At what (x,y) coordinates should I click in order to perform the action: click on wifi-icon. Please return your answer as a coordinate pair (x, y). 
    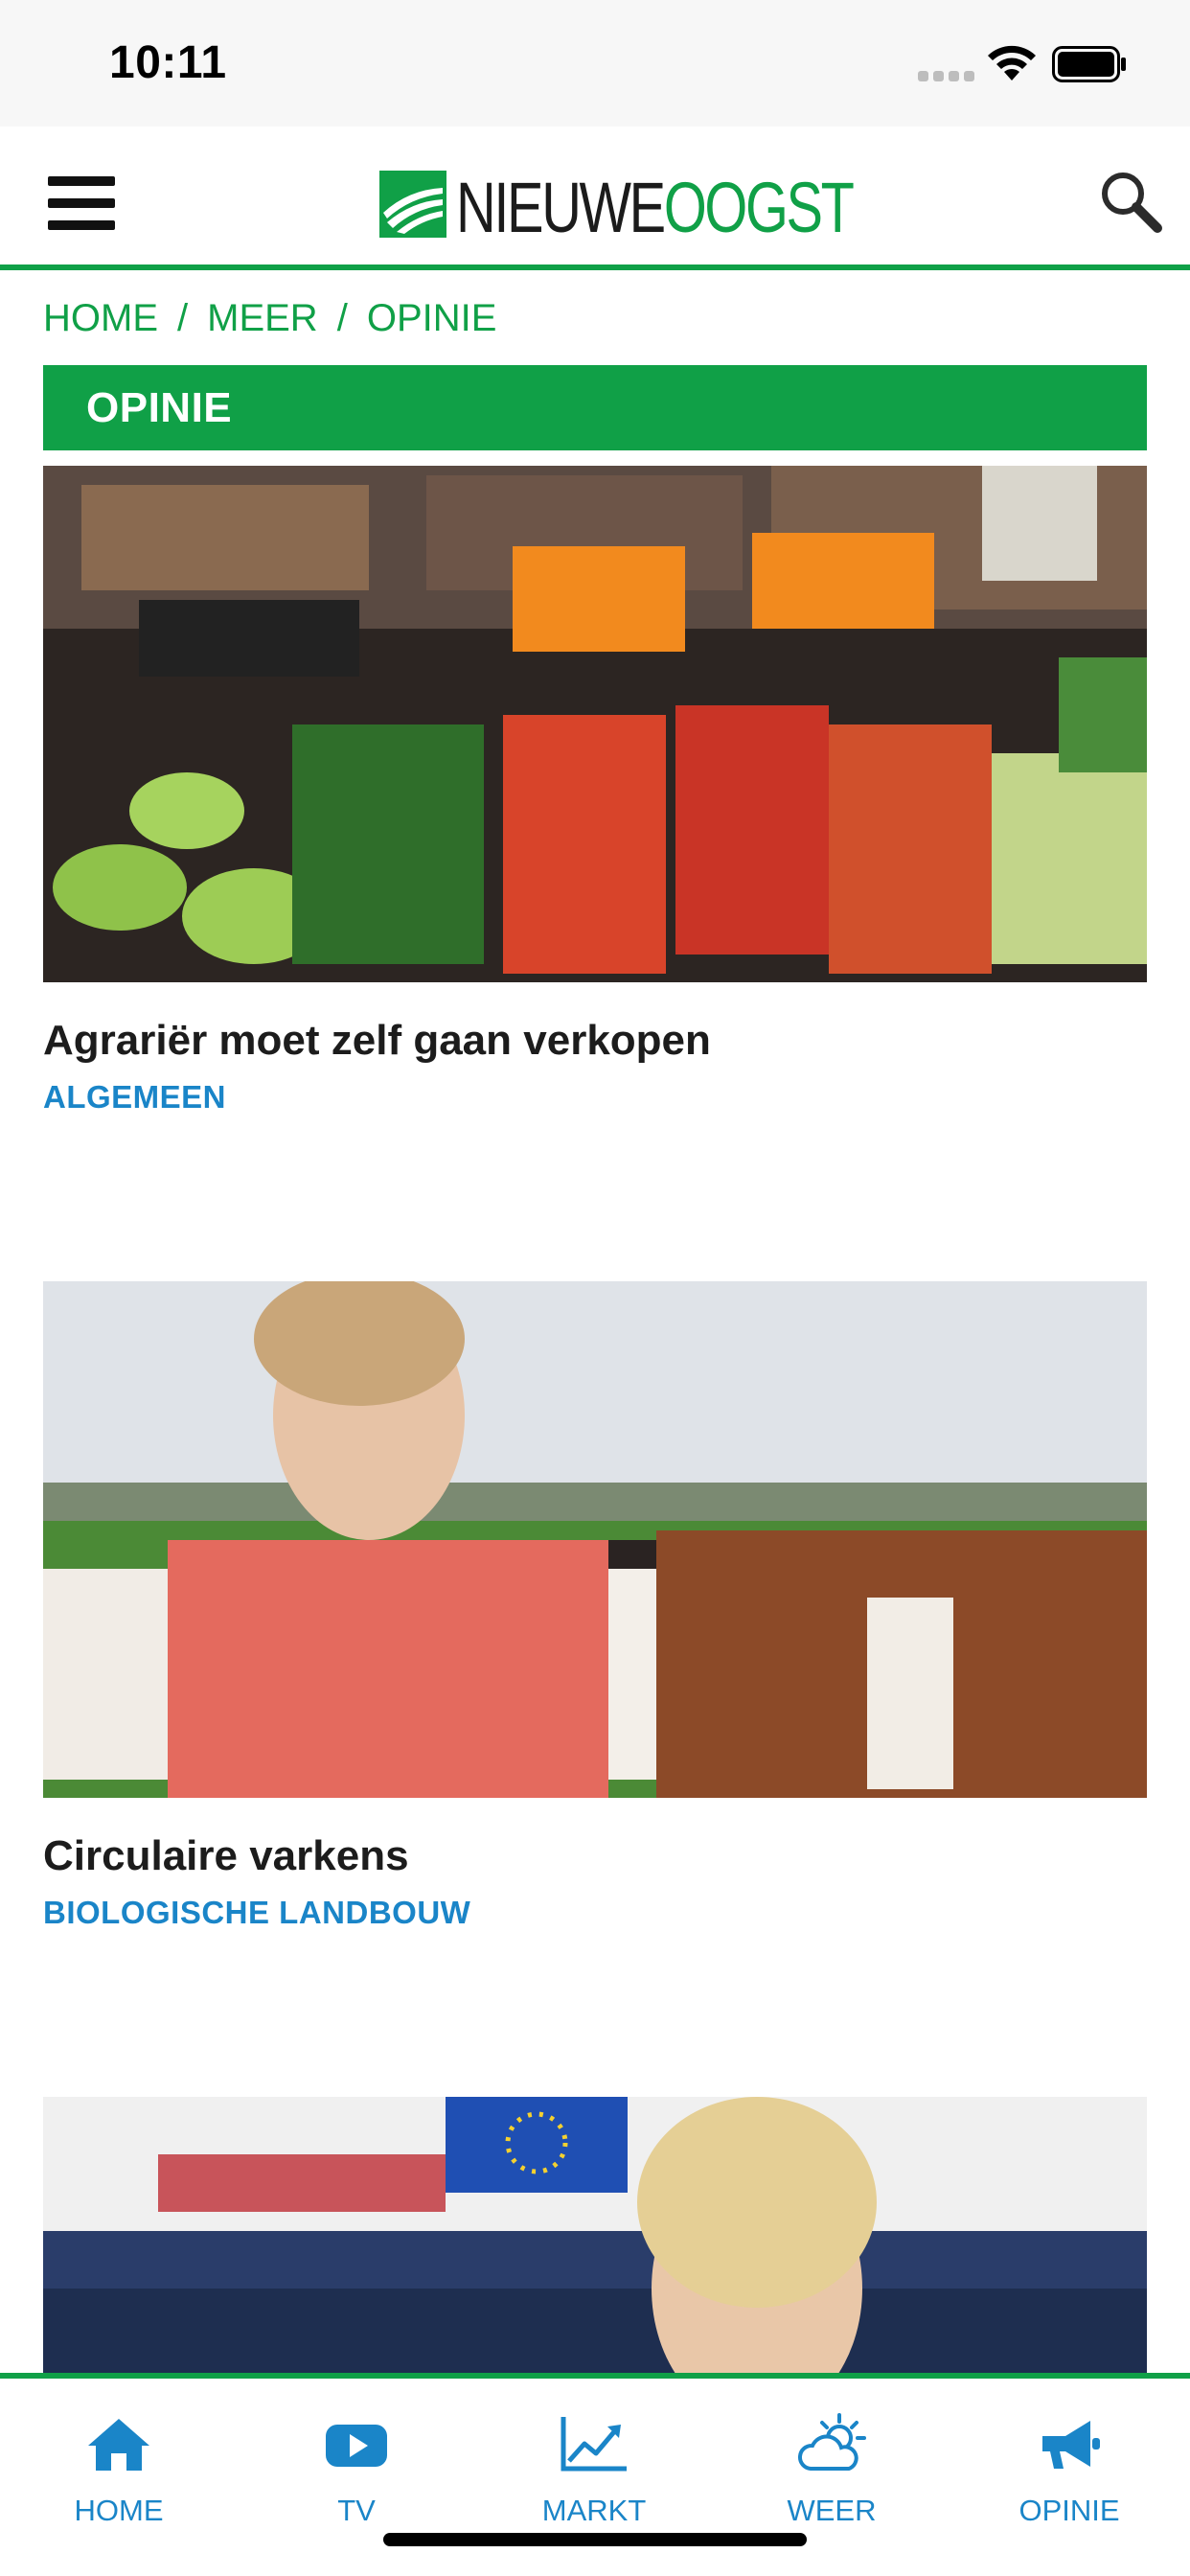
    Looking at the image, I should click on (1012, 63).